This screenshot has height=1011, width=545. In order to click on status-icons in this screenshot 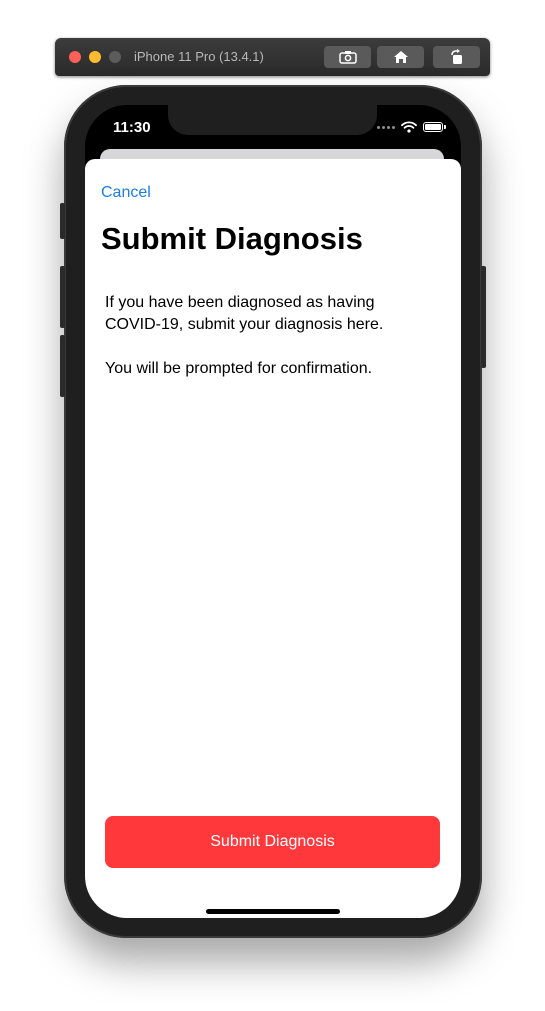, I will do `click(411, 127)`.